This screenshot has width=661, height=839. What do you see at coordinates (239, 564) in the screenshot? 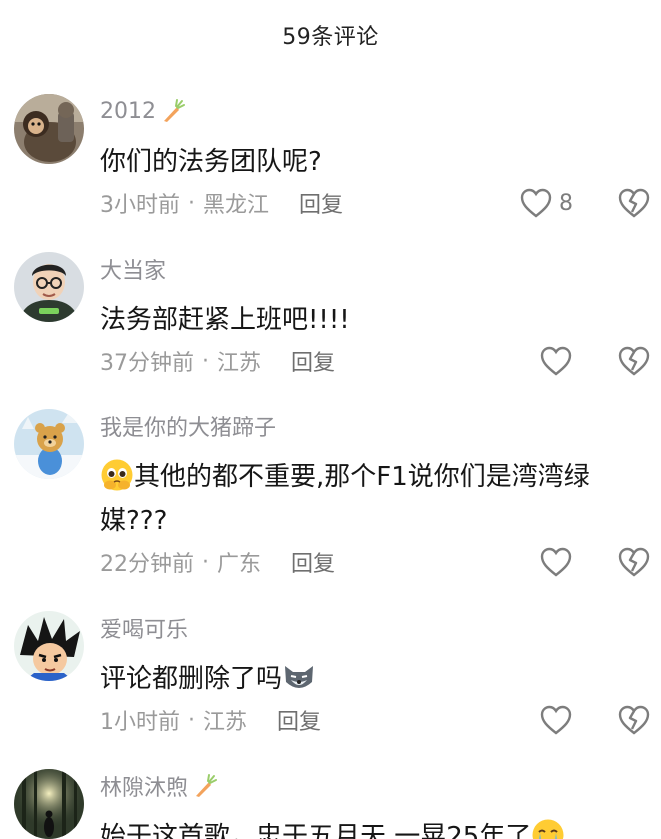
I see `comment-location: 广东` at bounding box center [239, 564].